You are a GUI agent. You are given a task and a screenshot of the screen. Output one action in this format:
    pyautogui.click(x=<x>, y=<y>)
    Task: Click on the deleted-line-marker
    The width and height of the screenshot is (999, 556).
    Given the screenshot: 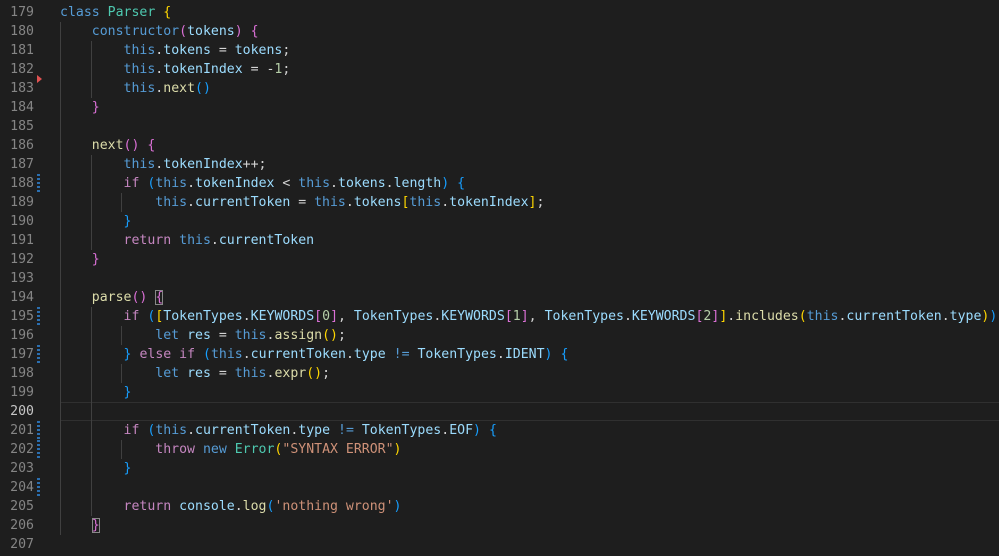 What is the action you would take?
    pyautogui.click(x=39, y=79)
    